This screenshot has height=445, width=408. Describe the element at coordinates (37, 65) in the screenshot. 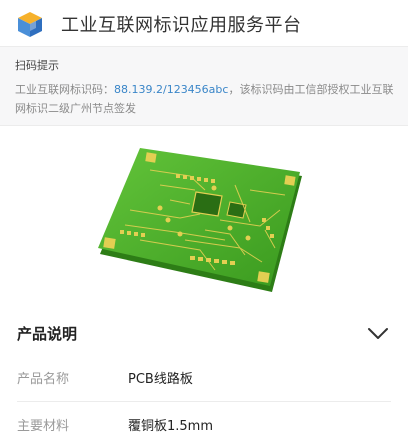

I see `notice-title: 扫码提示` at that location.